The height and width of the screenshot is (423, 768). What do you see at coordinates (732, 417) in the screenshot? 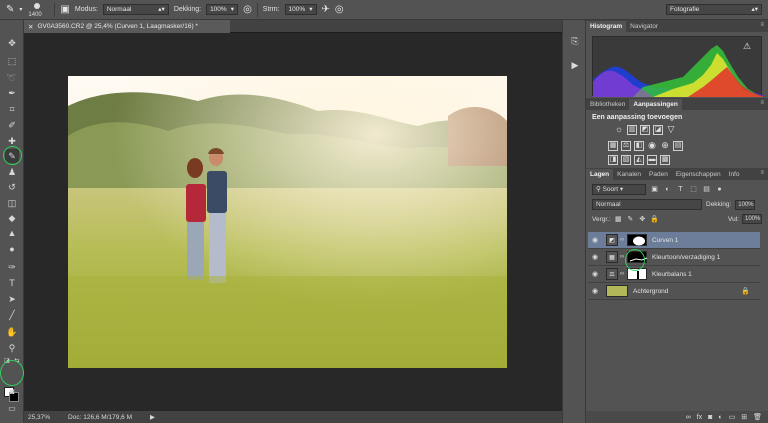
I see `new-group-icon: ▭` at bounding box center [732, 417].